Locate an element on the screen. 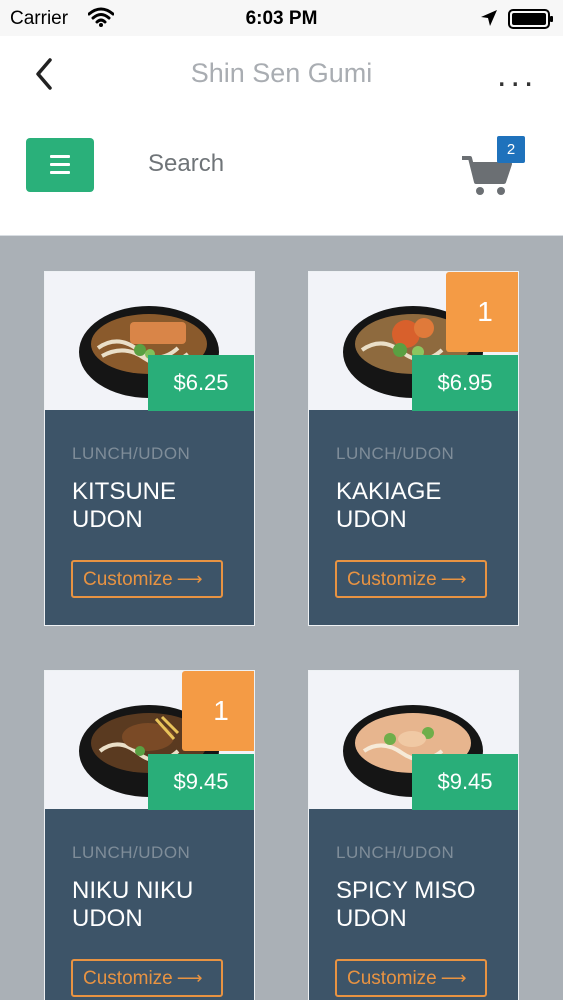 The width and height of the screenshot is (563, 1000). product-name: SPICY MISO UDON is located at coordinates (406, 904).